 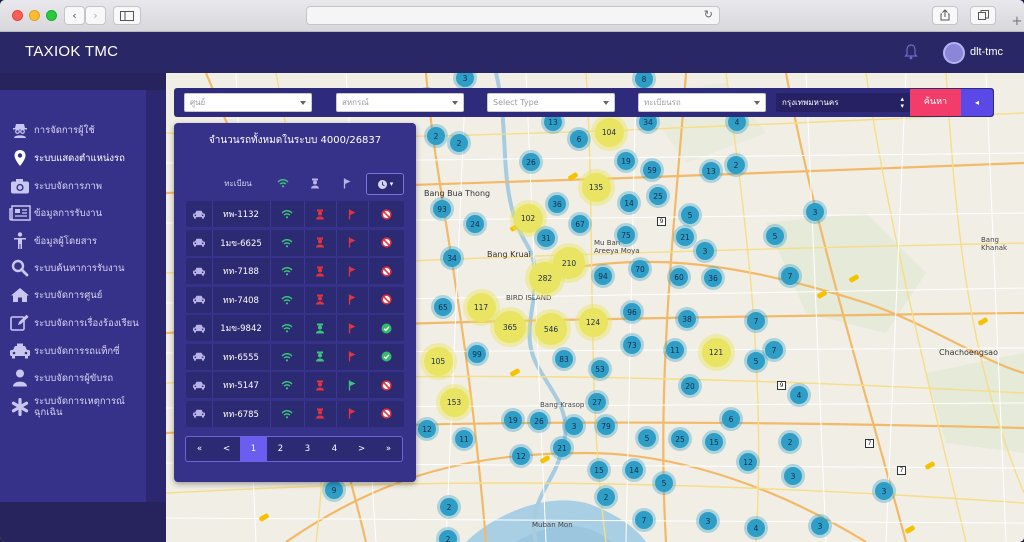 I want to click on vehicle-row: ทพ-1132, so click(x=295, y=214).